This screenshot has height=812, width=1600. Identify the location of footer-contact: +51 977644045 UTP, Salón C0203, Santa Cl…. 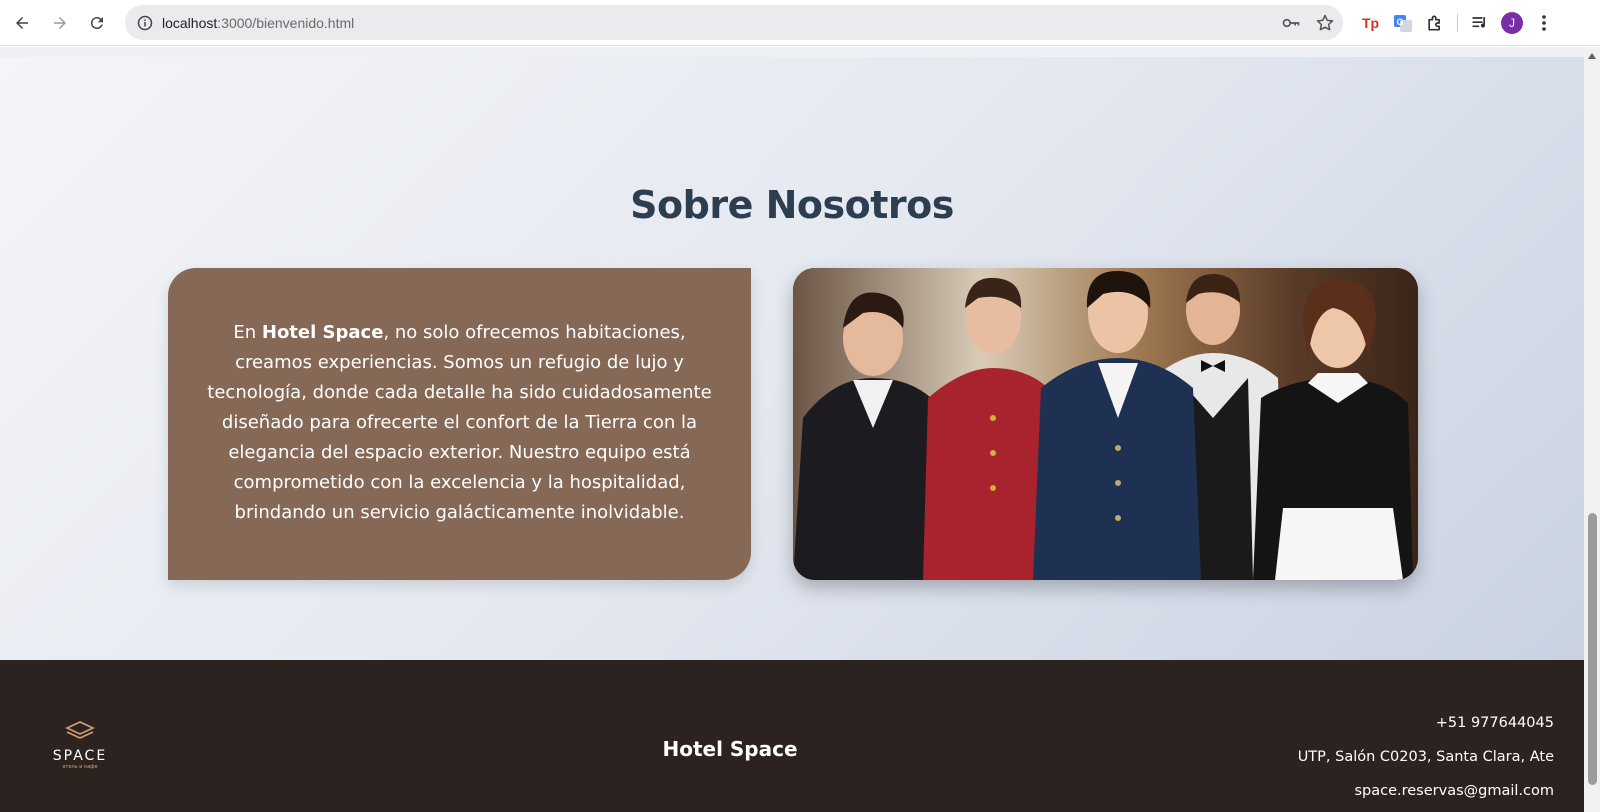
(1426, 757).